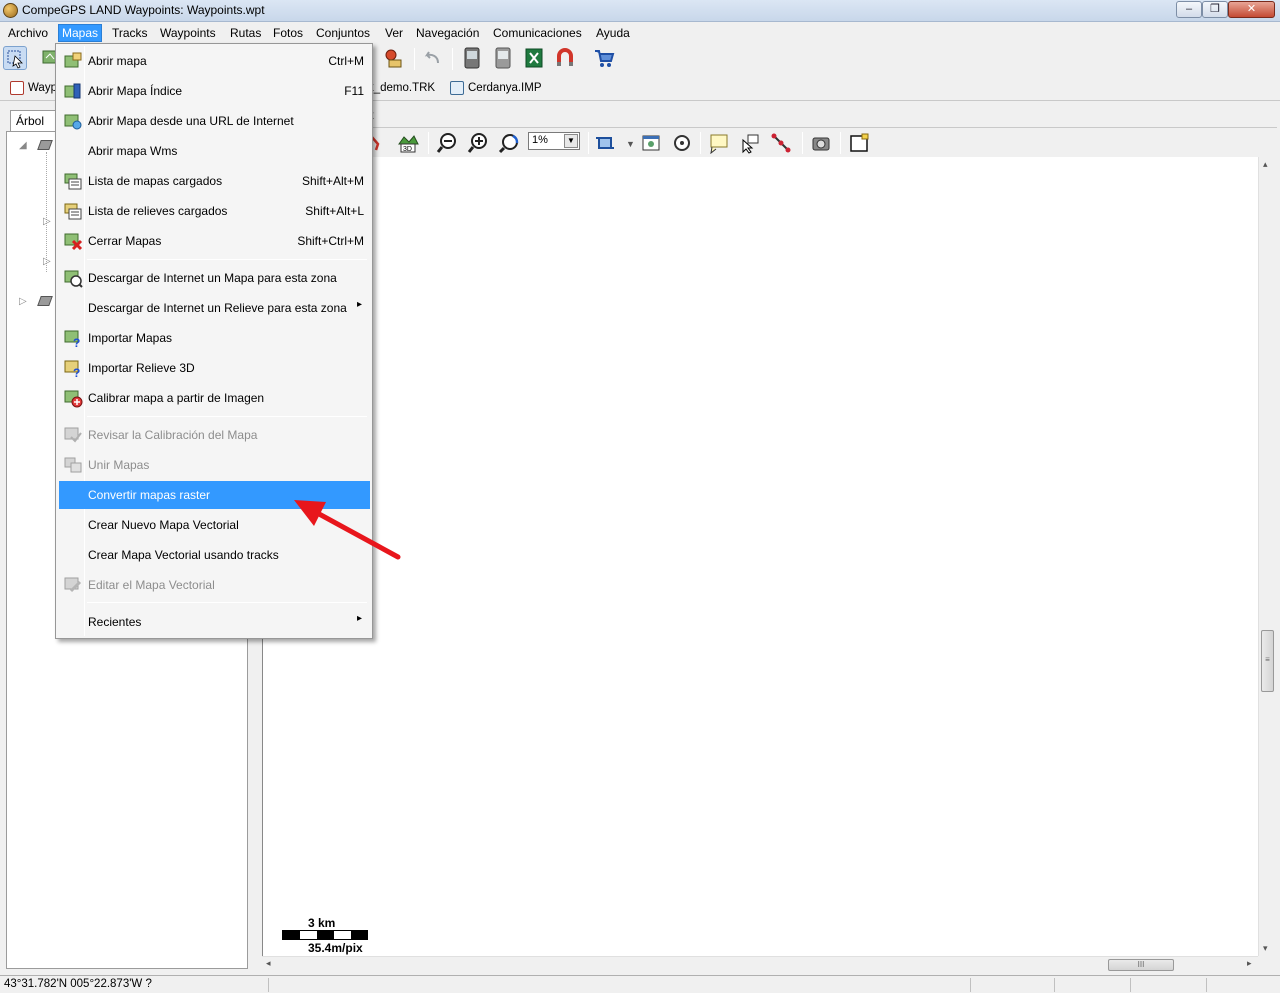  I want to click on tab-map-file: Cerdanya.IMP, so click(495, 88).